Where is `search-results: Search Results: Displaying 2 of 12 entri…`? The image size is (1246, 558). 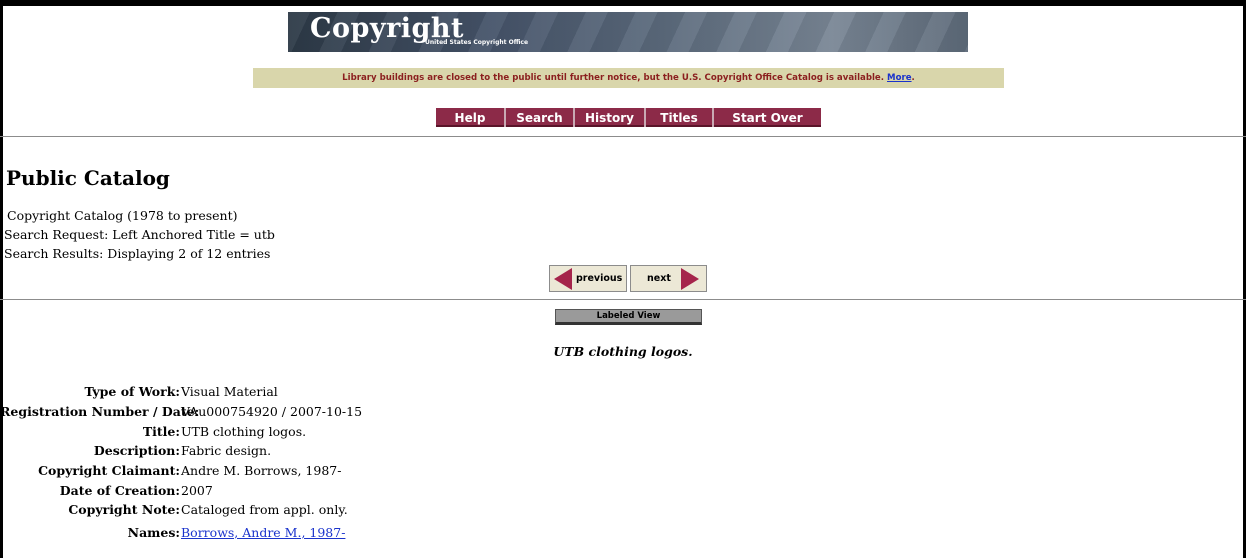 search-results: Search Results: Displaying 2 of 12 entri… is located at coordinates (137, 253).